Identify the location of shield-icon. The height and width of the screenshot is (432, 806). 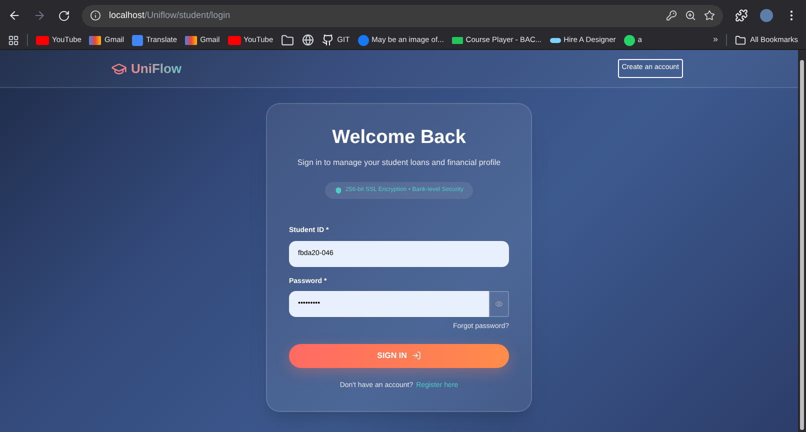
(338, 190).